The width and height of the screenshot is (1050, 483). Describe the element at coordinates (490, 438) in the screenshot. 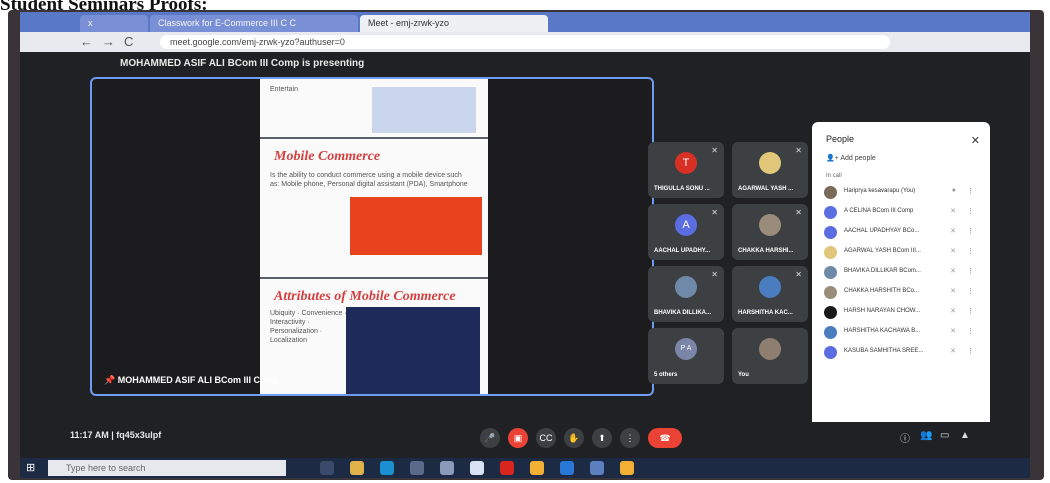

I see `mic-button: 🎤` at that location.